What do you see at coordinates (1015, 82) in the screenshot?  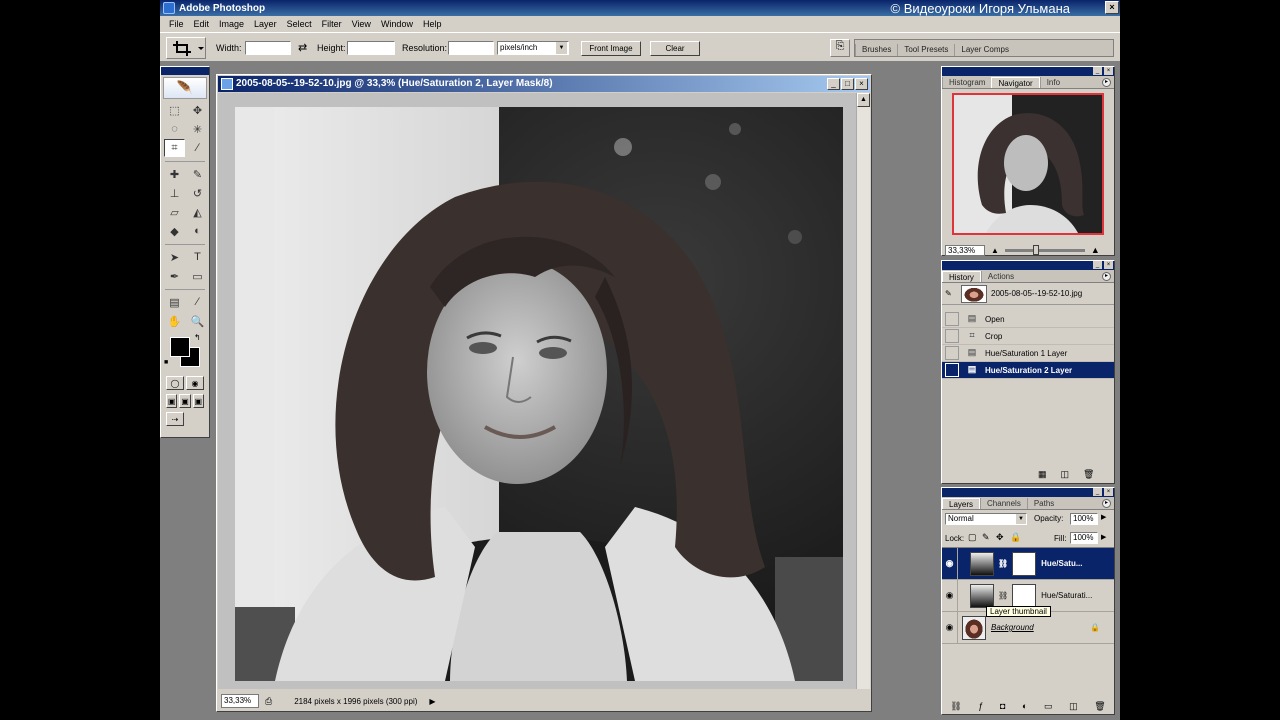 I see `tab-navigator: Navigator` at bounding box center [1015, 82].